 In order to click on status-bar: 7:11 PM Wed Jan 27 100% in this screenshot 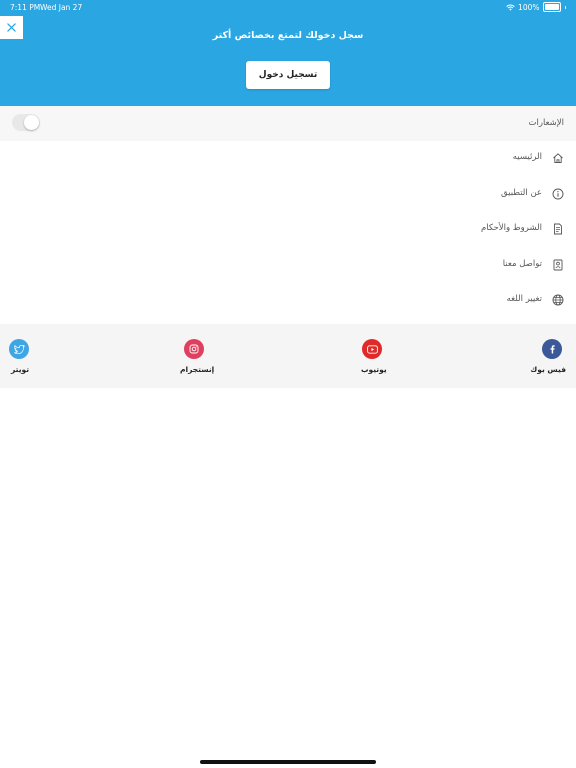, I will do `click(288, 7)`.